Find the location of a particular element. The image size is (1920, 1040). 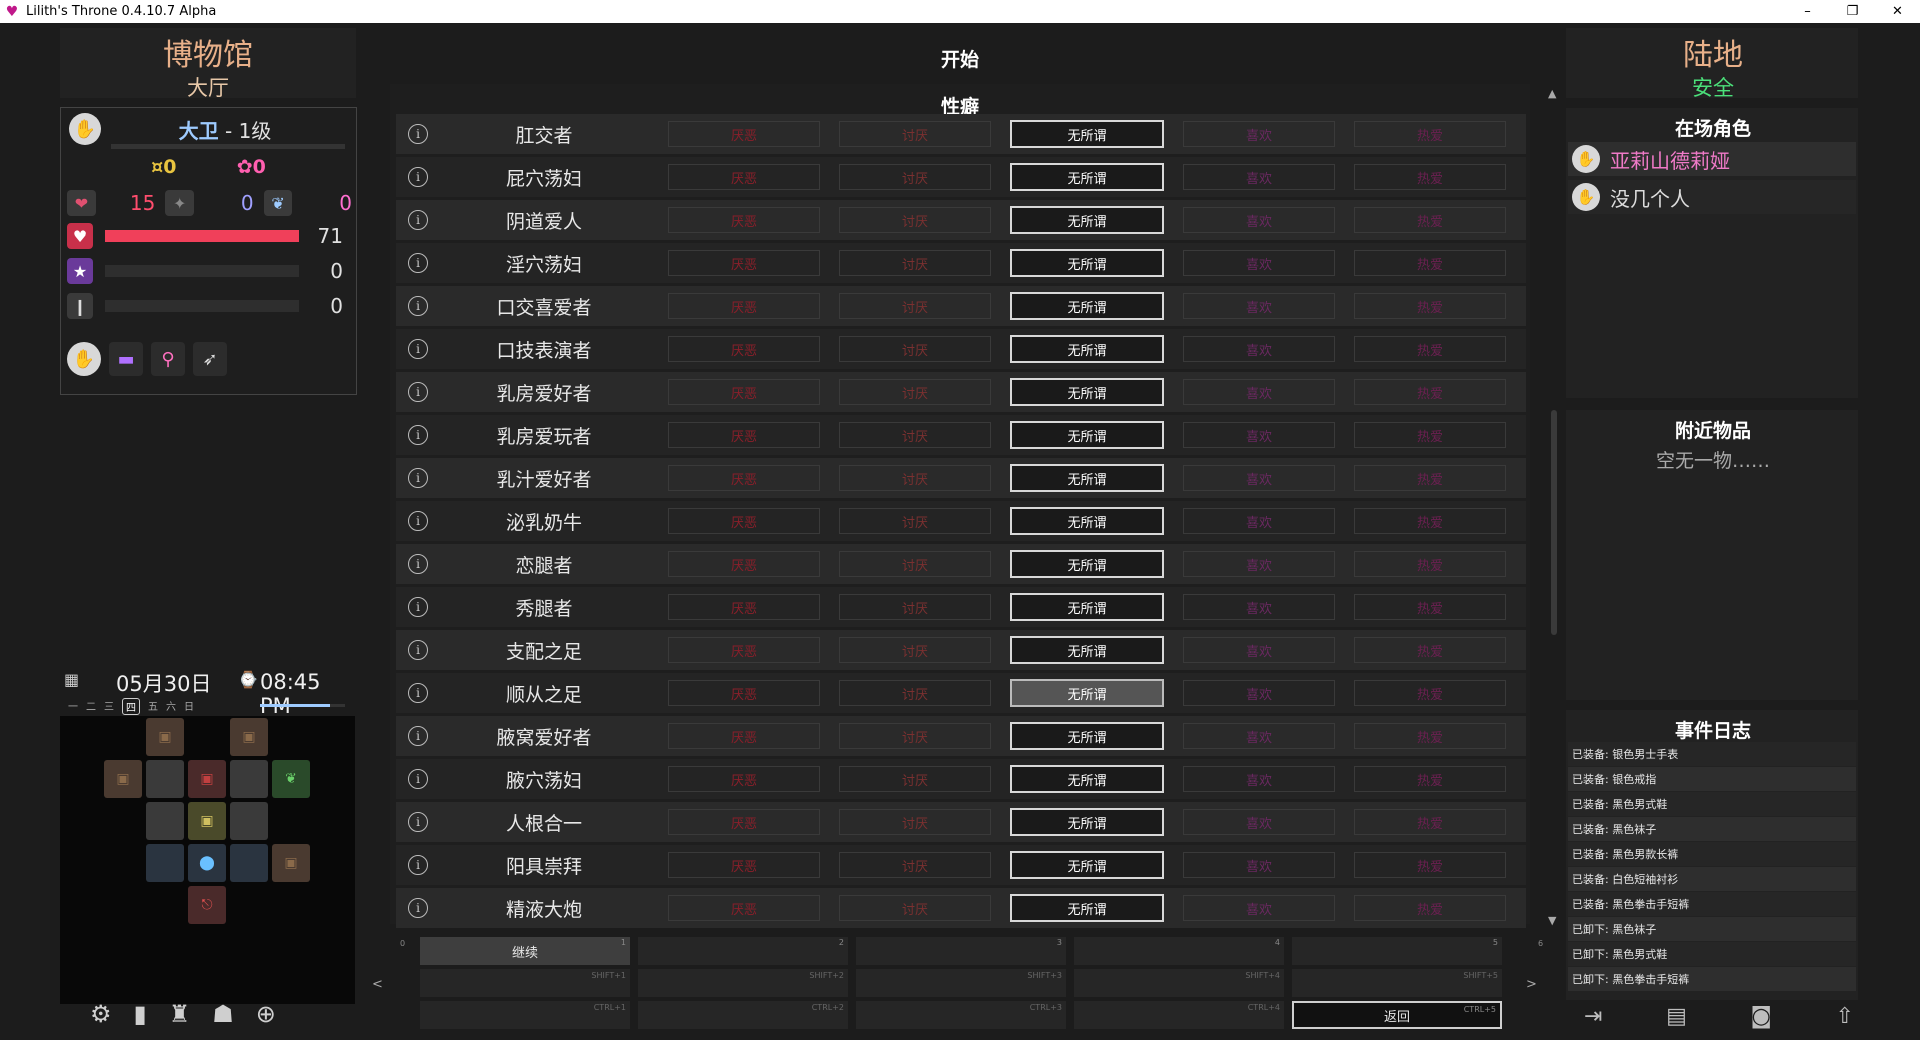

action-slot-2: 2 is located at coordinates (743, 951).